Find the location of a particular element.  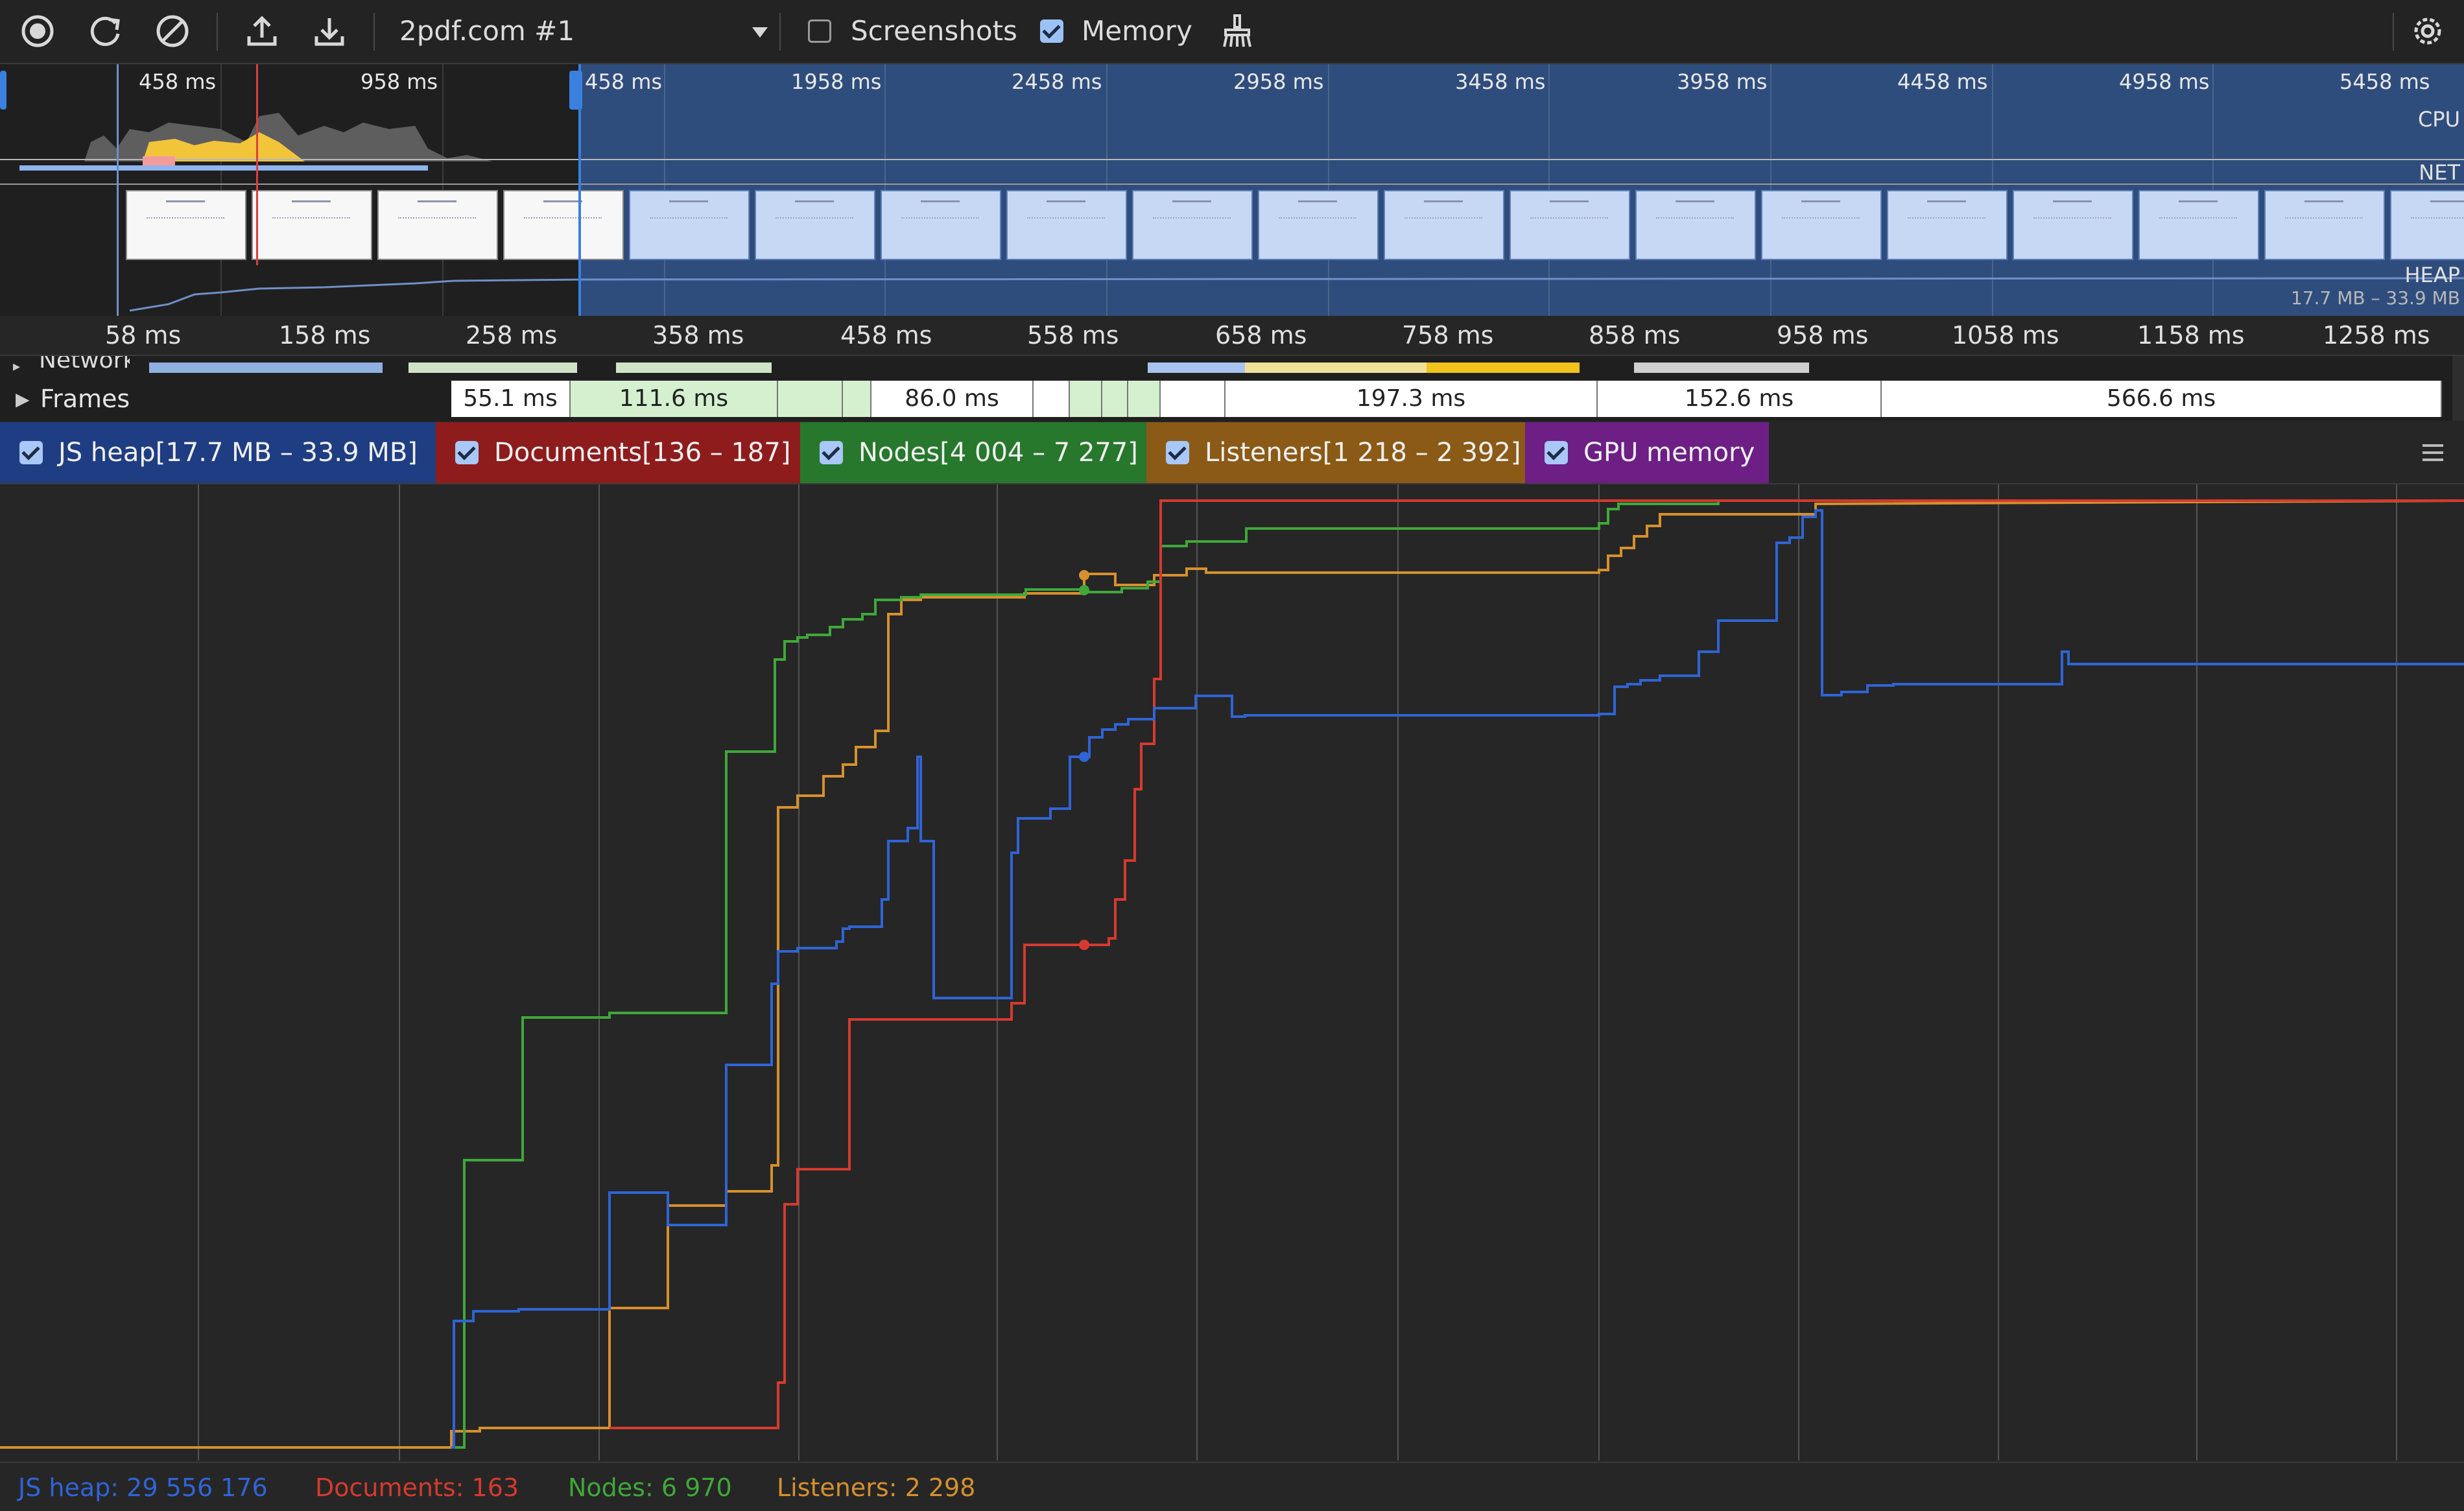

frame-duration: 86.0 ms is located at coordinates (952, 398).